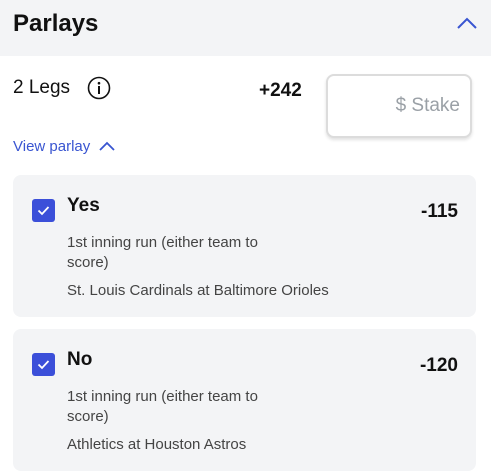 This screenshot has width=491, height=476. Describe the element at coordinates (198, 290) in the screenshot. I see `leg-matchup: St. Louis Cardinals at Baltimore Orioles` at that location.